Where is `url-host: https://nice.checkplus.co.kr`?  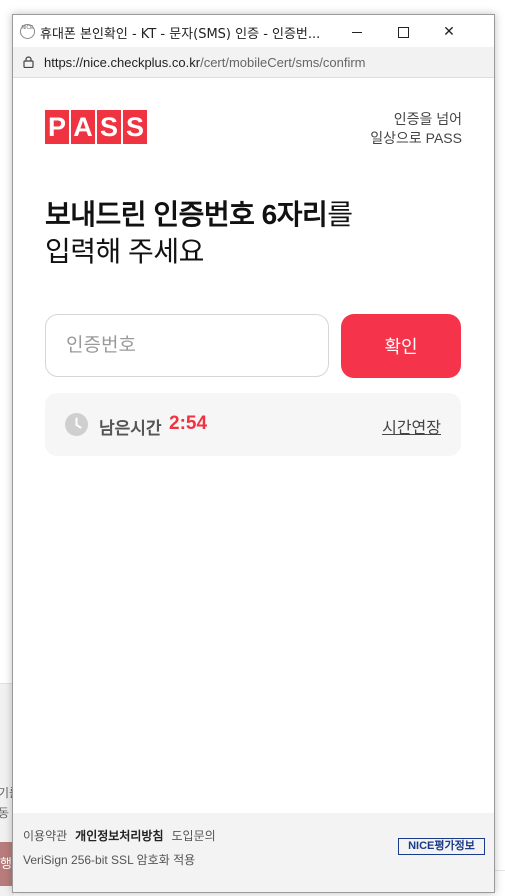
url-host: https://nice.checkplus.co.kr is located at coordinates (122, 62).